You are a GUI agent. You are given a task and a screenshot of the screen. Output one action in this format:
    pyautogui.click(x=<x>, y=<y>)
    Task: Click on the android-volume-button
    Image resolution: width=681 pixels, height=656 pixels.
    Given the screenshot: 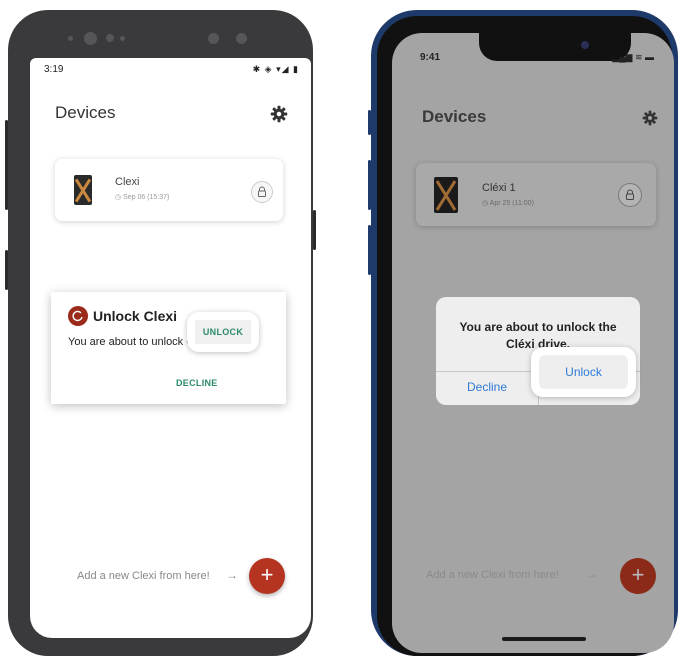 What is the action you would take?
    pyautogui.click(x=6, y=165)
    